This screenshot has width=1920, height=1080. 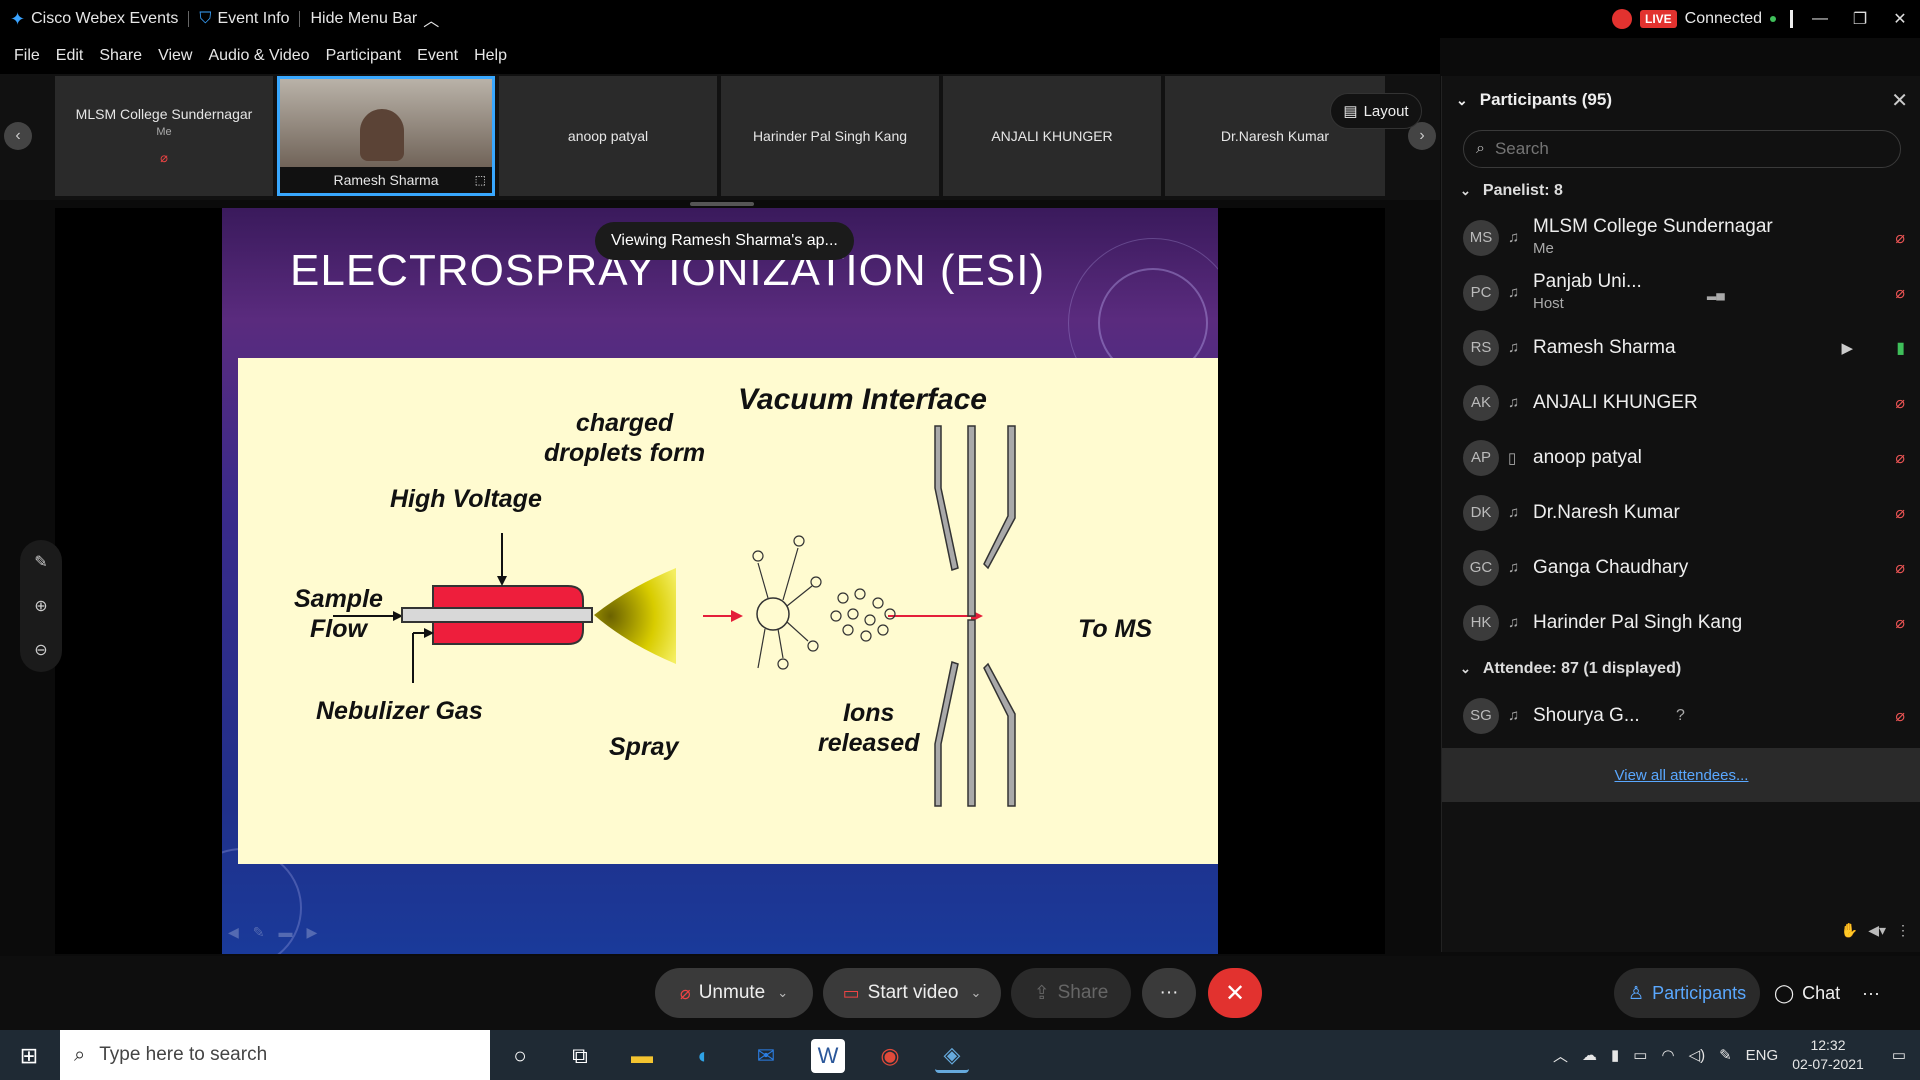 What do you see at coordinates (1849, 930) in the screenshot?
I see `raise-hand-icon: ✋` at bounding box center [1849, 930].